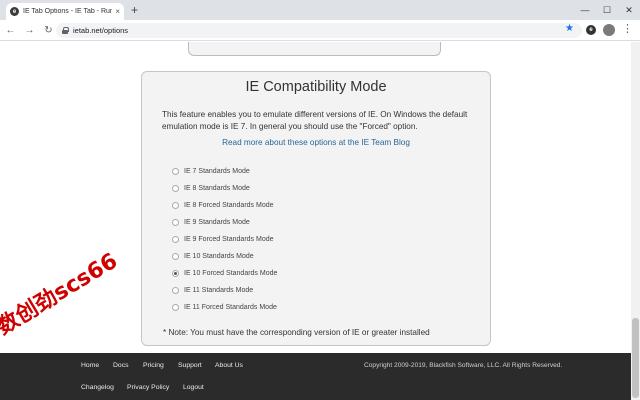  I want to click on reload-icon: ↻, so click(48, 30).